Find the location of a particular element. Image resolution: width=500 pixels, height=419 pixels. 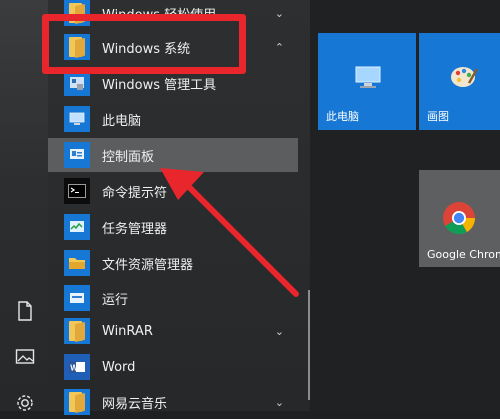

annotation-arrow is located at coordinates (229, 232).